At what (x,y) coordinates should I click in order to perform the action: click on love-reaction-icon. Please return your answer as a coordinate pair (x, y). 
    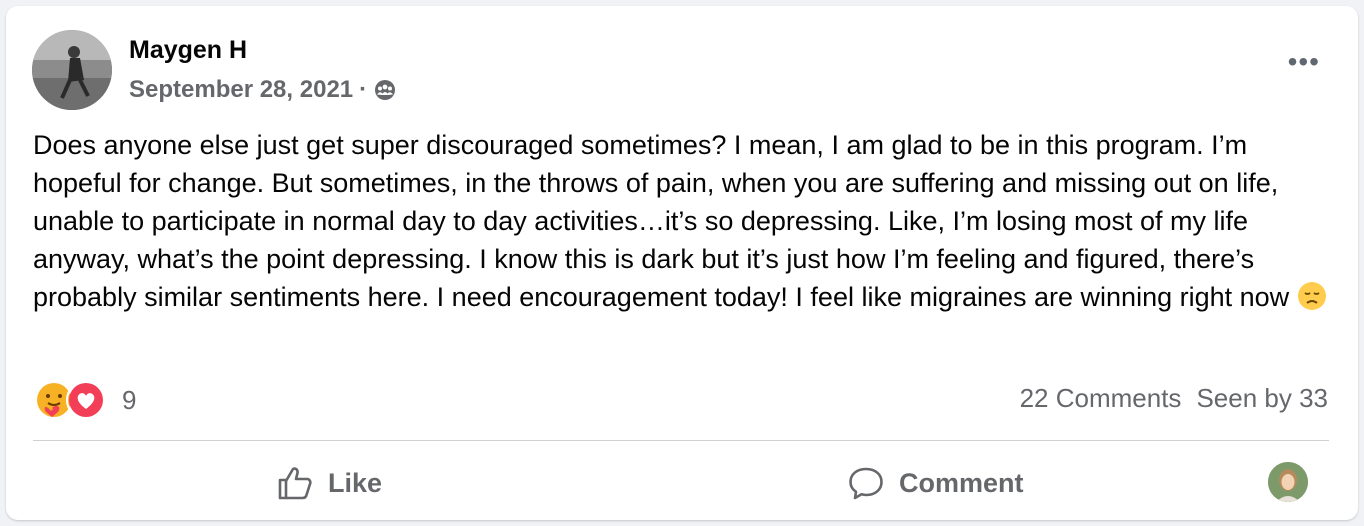
    Looking at the image, I should click on (86, 400).